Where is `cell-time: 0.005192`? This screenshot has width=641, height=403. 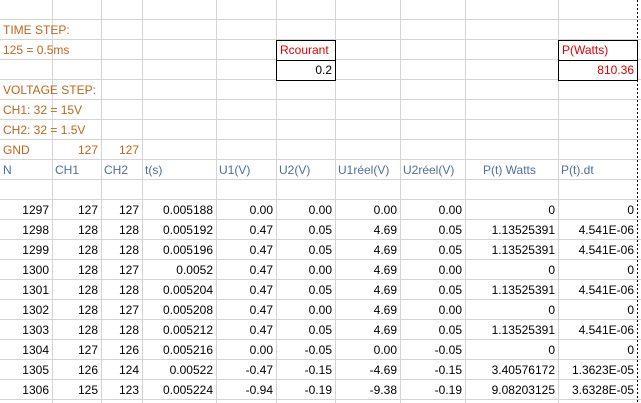
cell-time: 0.005192 is located at coordinates (179, 230).